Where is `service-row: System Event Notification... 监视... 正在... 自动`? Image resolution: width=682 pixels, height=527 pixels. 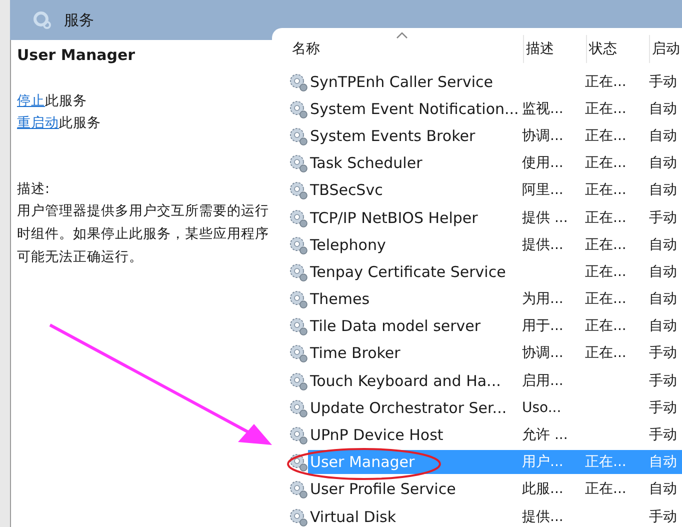
service-row: System Event Notification... 监视... 正在... 自动 is located at coordinates (495, 108).